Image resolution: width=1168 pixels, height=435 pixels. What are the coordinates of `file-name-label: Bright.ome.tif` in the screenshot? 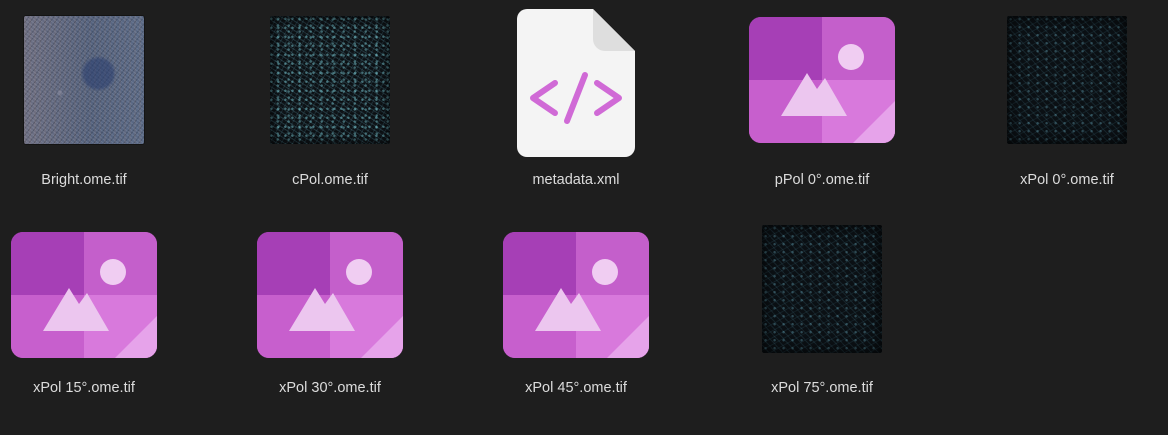 It's located at (84, 180).